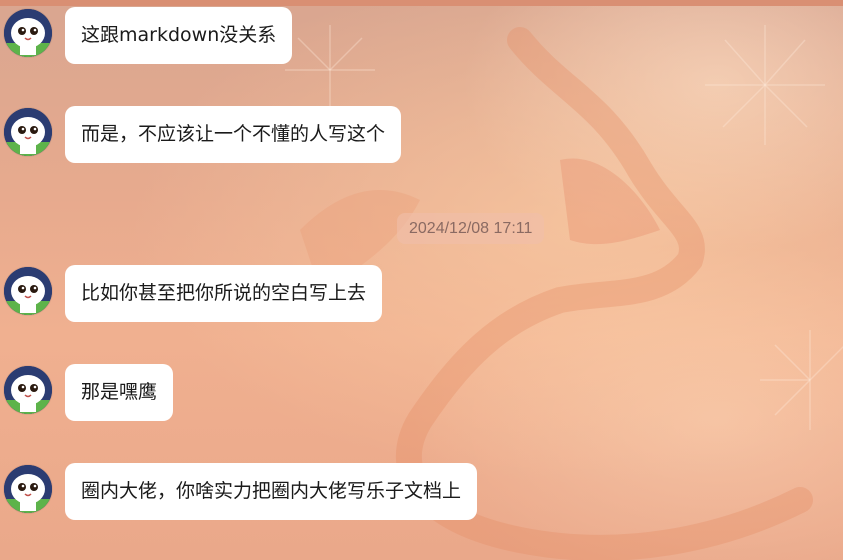  I want to click on message-bubble: 那是嘿鹰, so click(119, 392).